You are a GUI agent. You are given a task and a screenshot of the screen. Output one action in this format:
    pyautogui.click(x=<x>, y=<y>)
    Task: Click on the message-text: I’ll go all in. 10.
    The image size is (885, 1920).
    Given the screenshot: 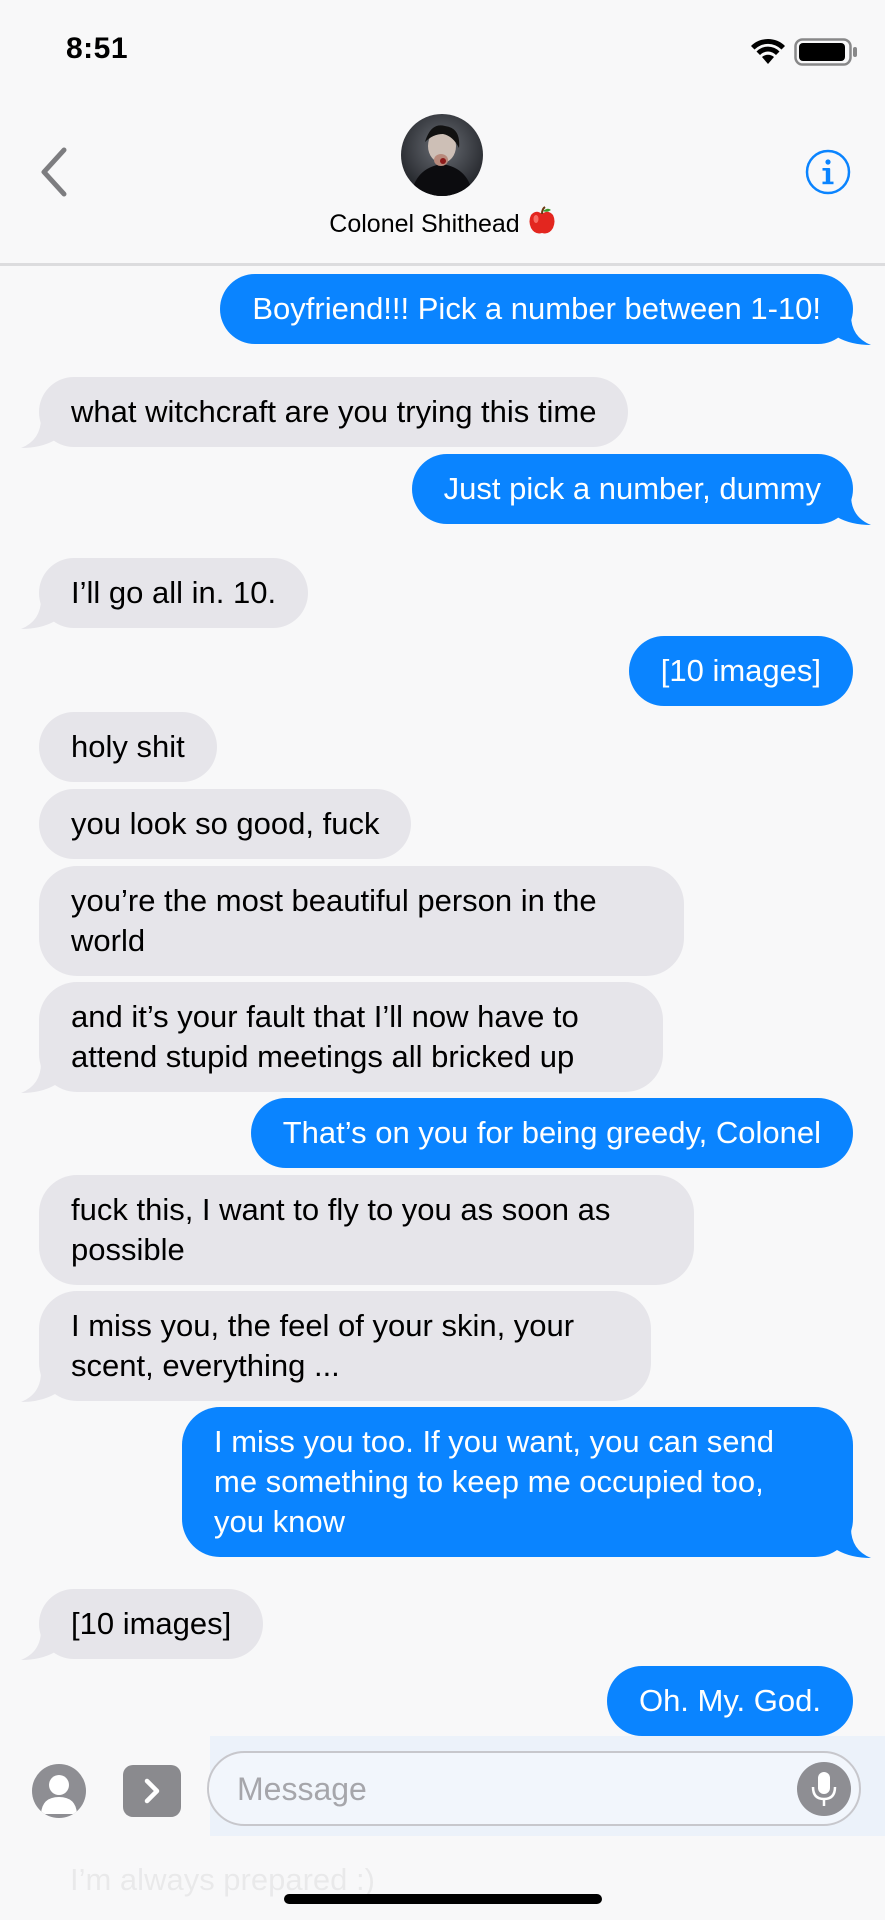 What is the action you would take?
    pyautogui.click(x=174, y=592)
    